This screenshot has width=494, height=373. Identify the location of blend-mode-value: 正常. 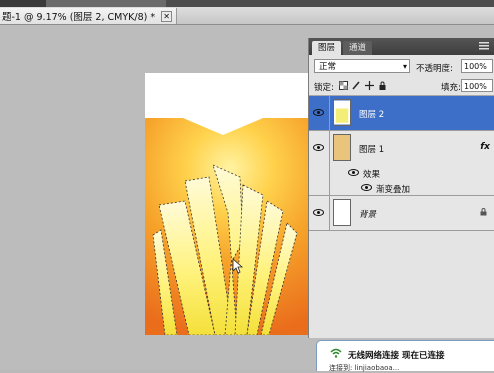
(328, 67).